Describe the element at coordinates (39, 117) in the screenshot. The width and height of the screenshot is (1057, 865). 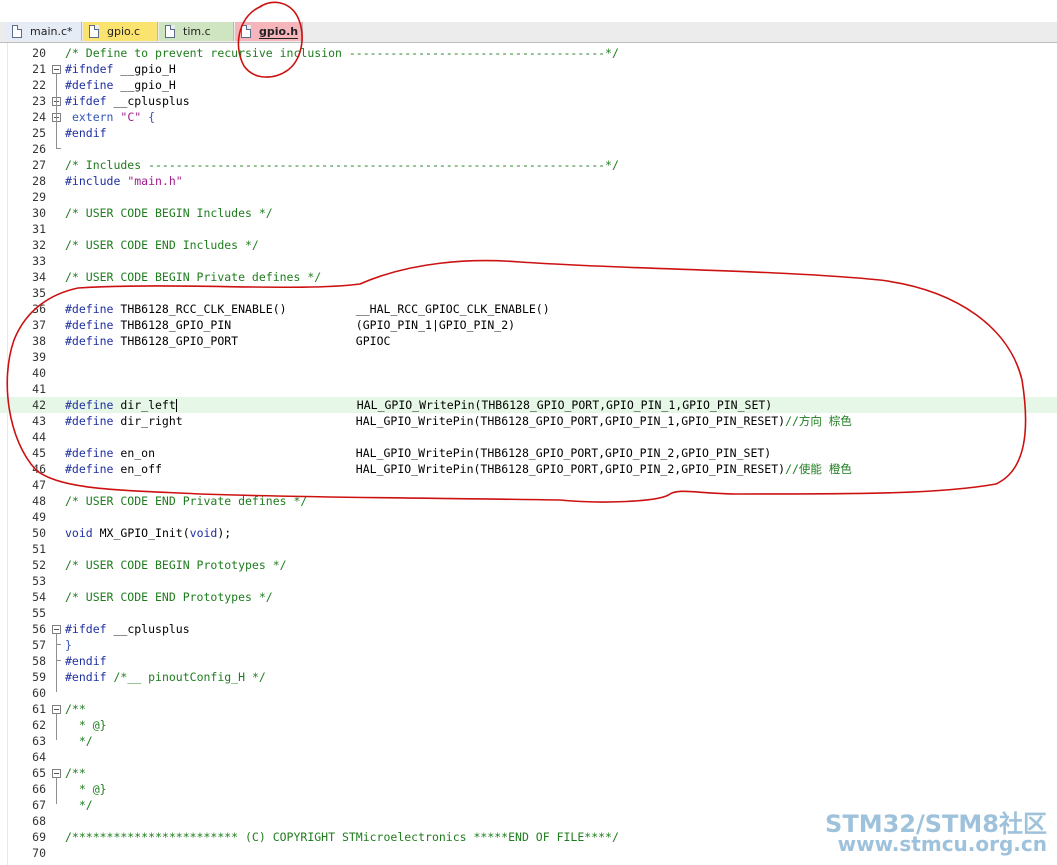
I see `line-number: 24` at that location.